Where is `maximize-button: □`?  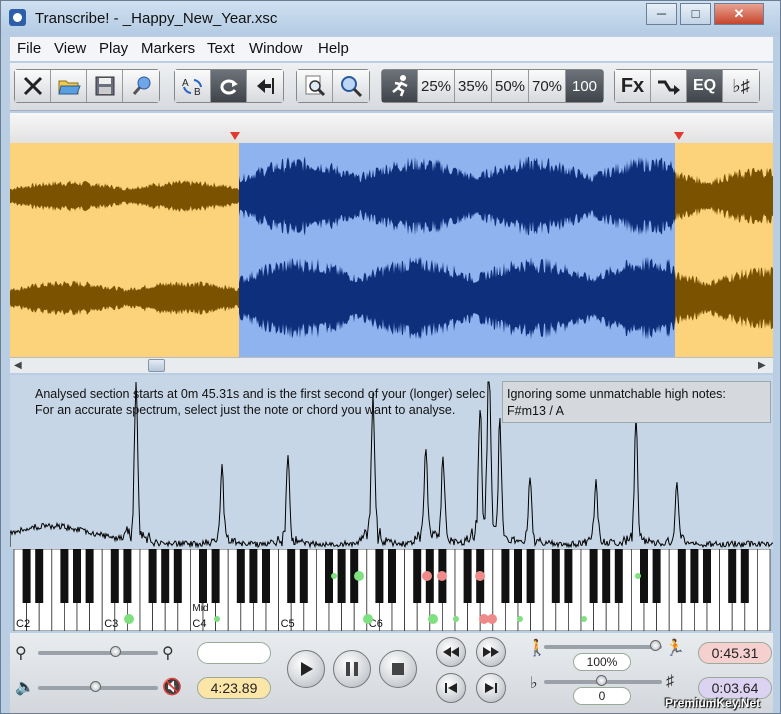
maximize-button: □ is located at coordinates (695, 14).